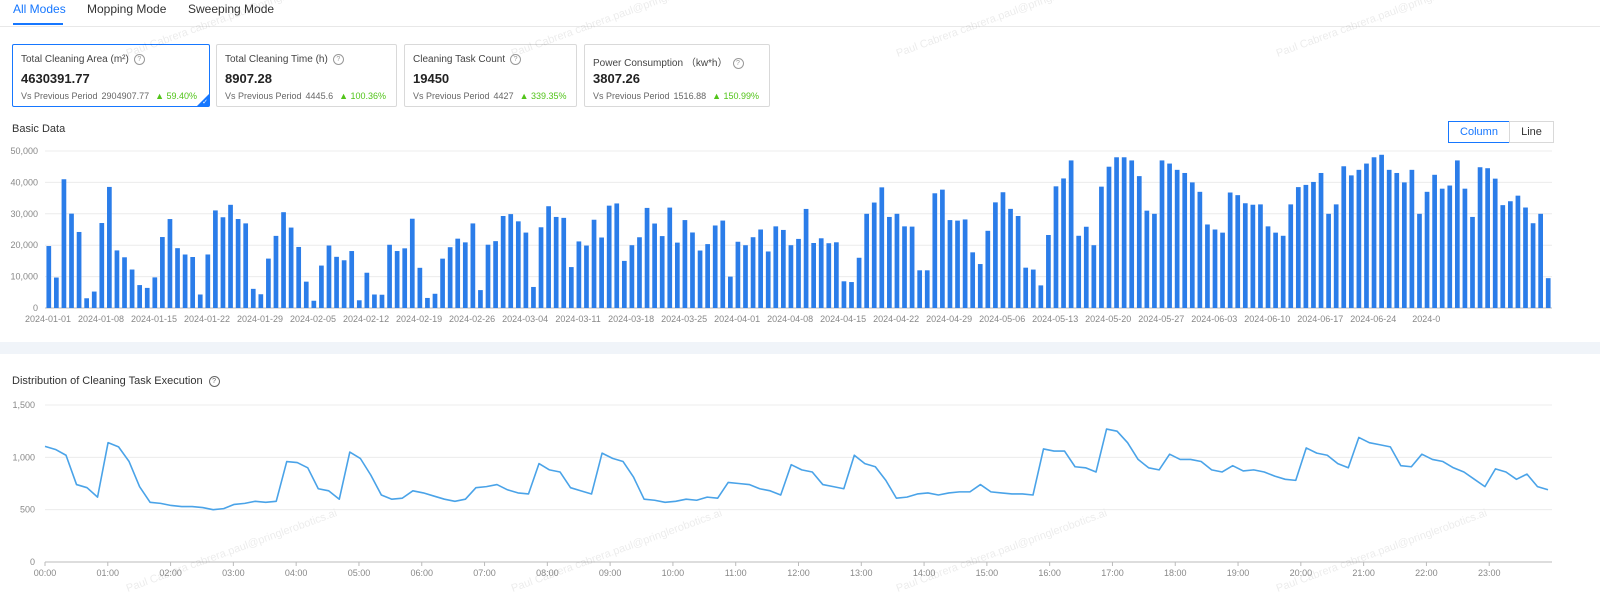  I want to click on tab-sweeping-mode: Sweeping Mode, so click(231, 9).